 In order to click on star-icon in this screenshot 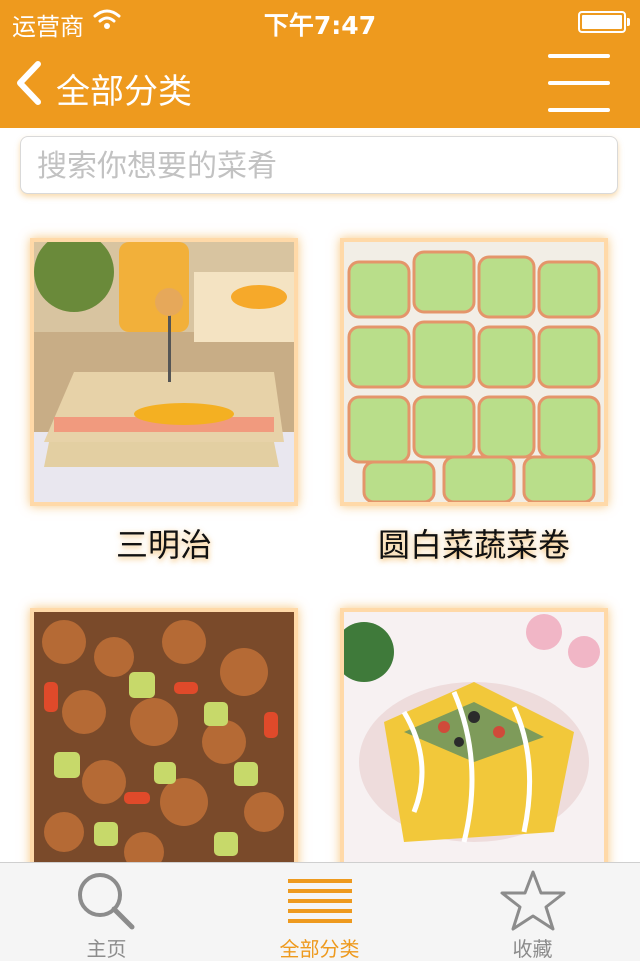, I will do `click(533, 903)`.